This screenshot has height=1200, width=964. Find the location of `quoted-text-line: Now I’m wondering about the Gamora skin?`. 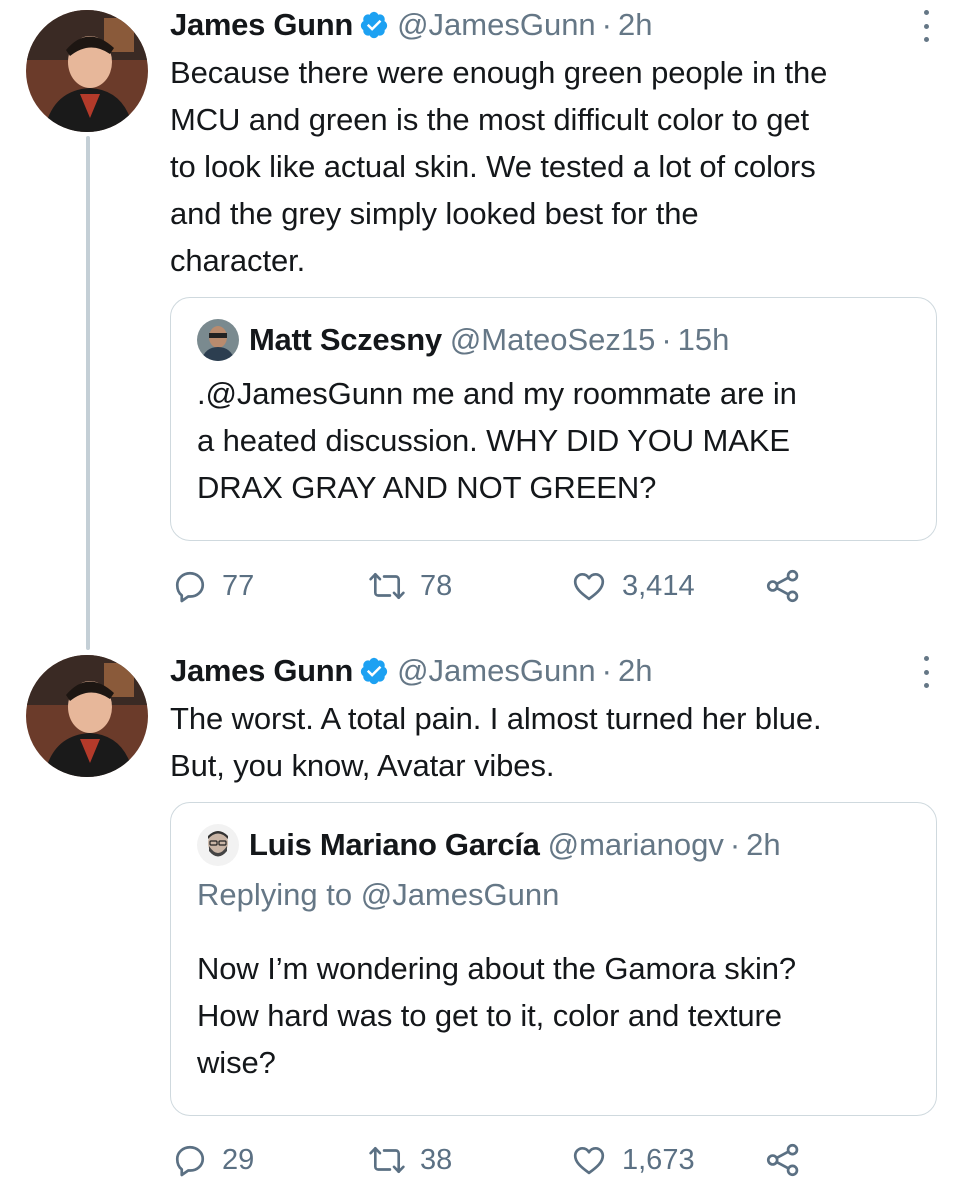

quoted-text-line: Now I’m wondering about the Gamora skin? is located at coordinates (497, 968).